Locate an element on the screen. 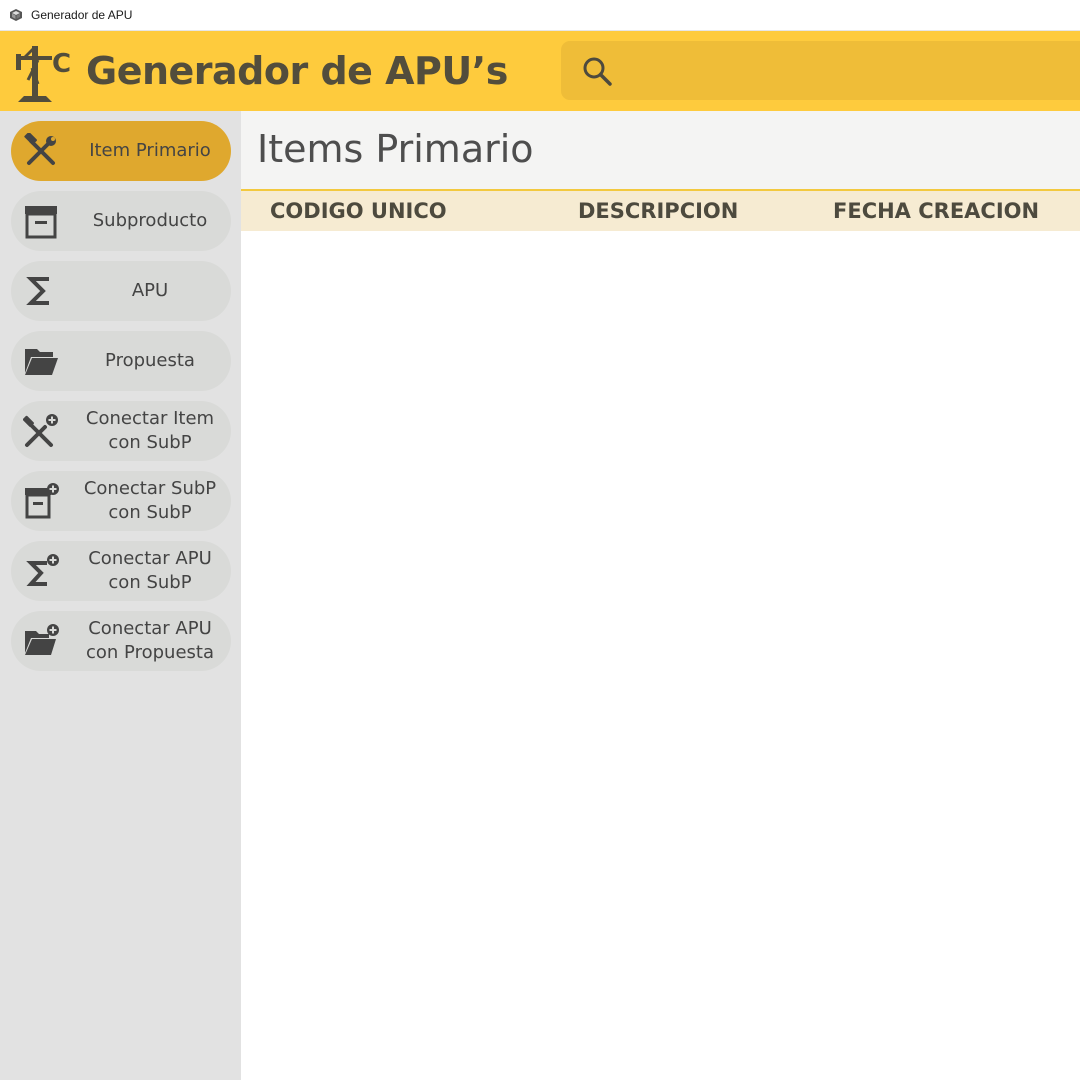 The width and height of the screenshot is (1080, 1080). sidebar-item-subproducto: Subproducto is located at coordinates (121, 221).